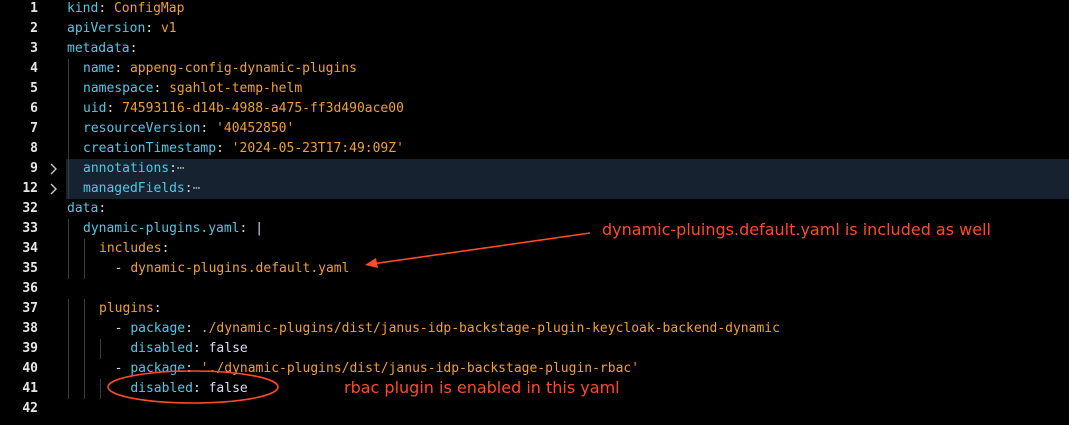 The width and height of the screenshot is (1069, 425). What do you see at coordinates (193, 387) in the screenshot?
I see `annotation-ellipse` at bounding box center [193, 387].